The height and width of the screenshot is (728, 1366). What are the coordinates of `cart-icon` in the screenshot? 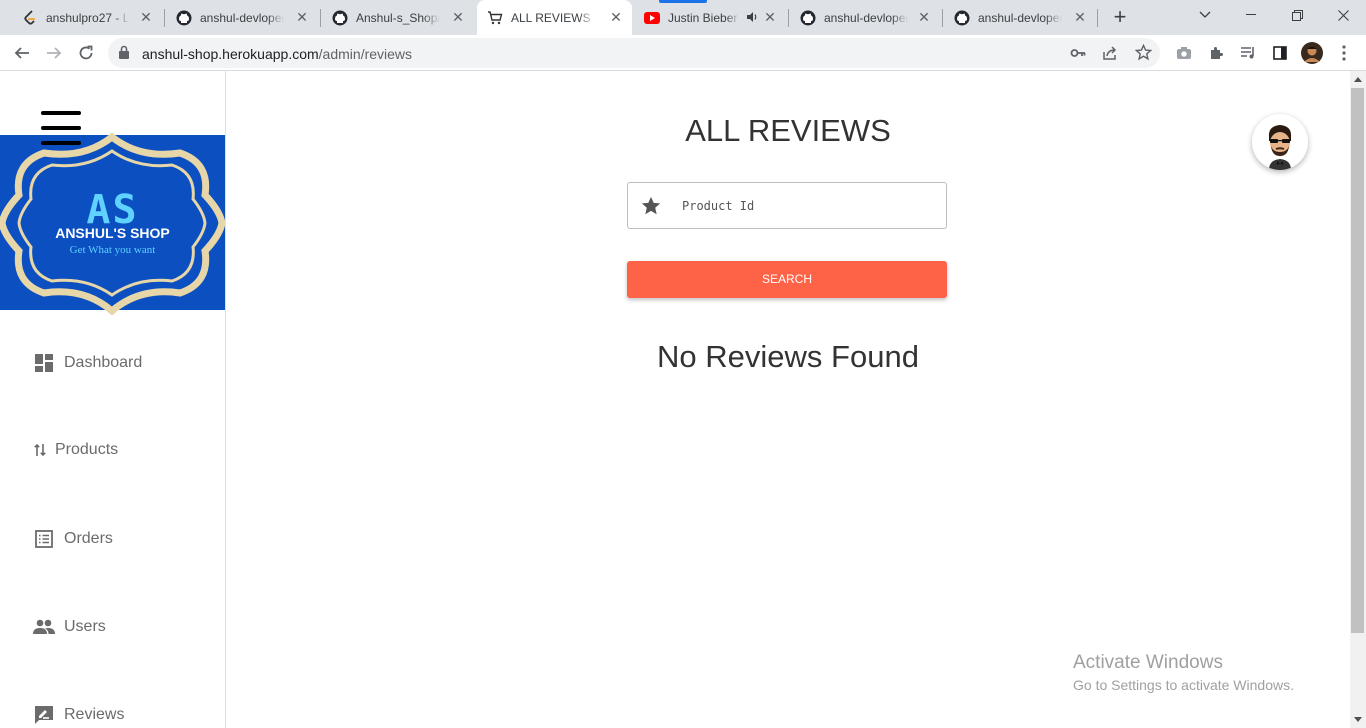 It's located at (495, 18).